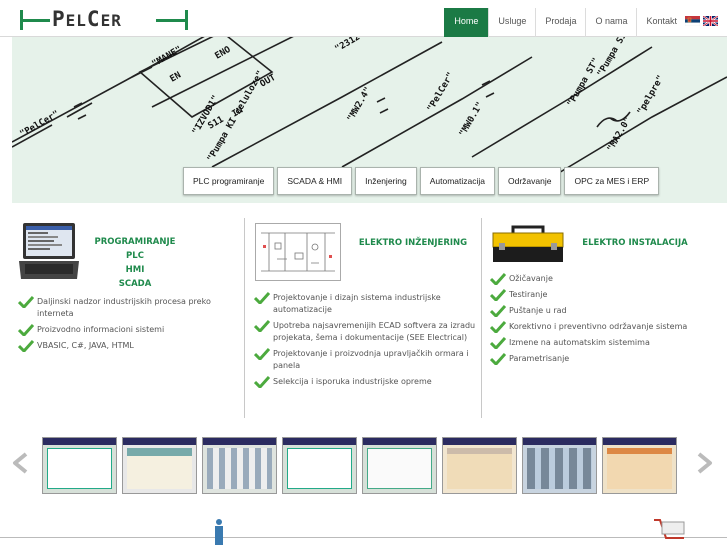  What do you see at coordinates (528, 294) in the screenshot?
I see `list-item-text: Testiranje` at bounding box center [528, 294].